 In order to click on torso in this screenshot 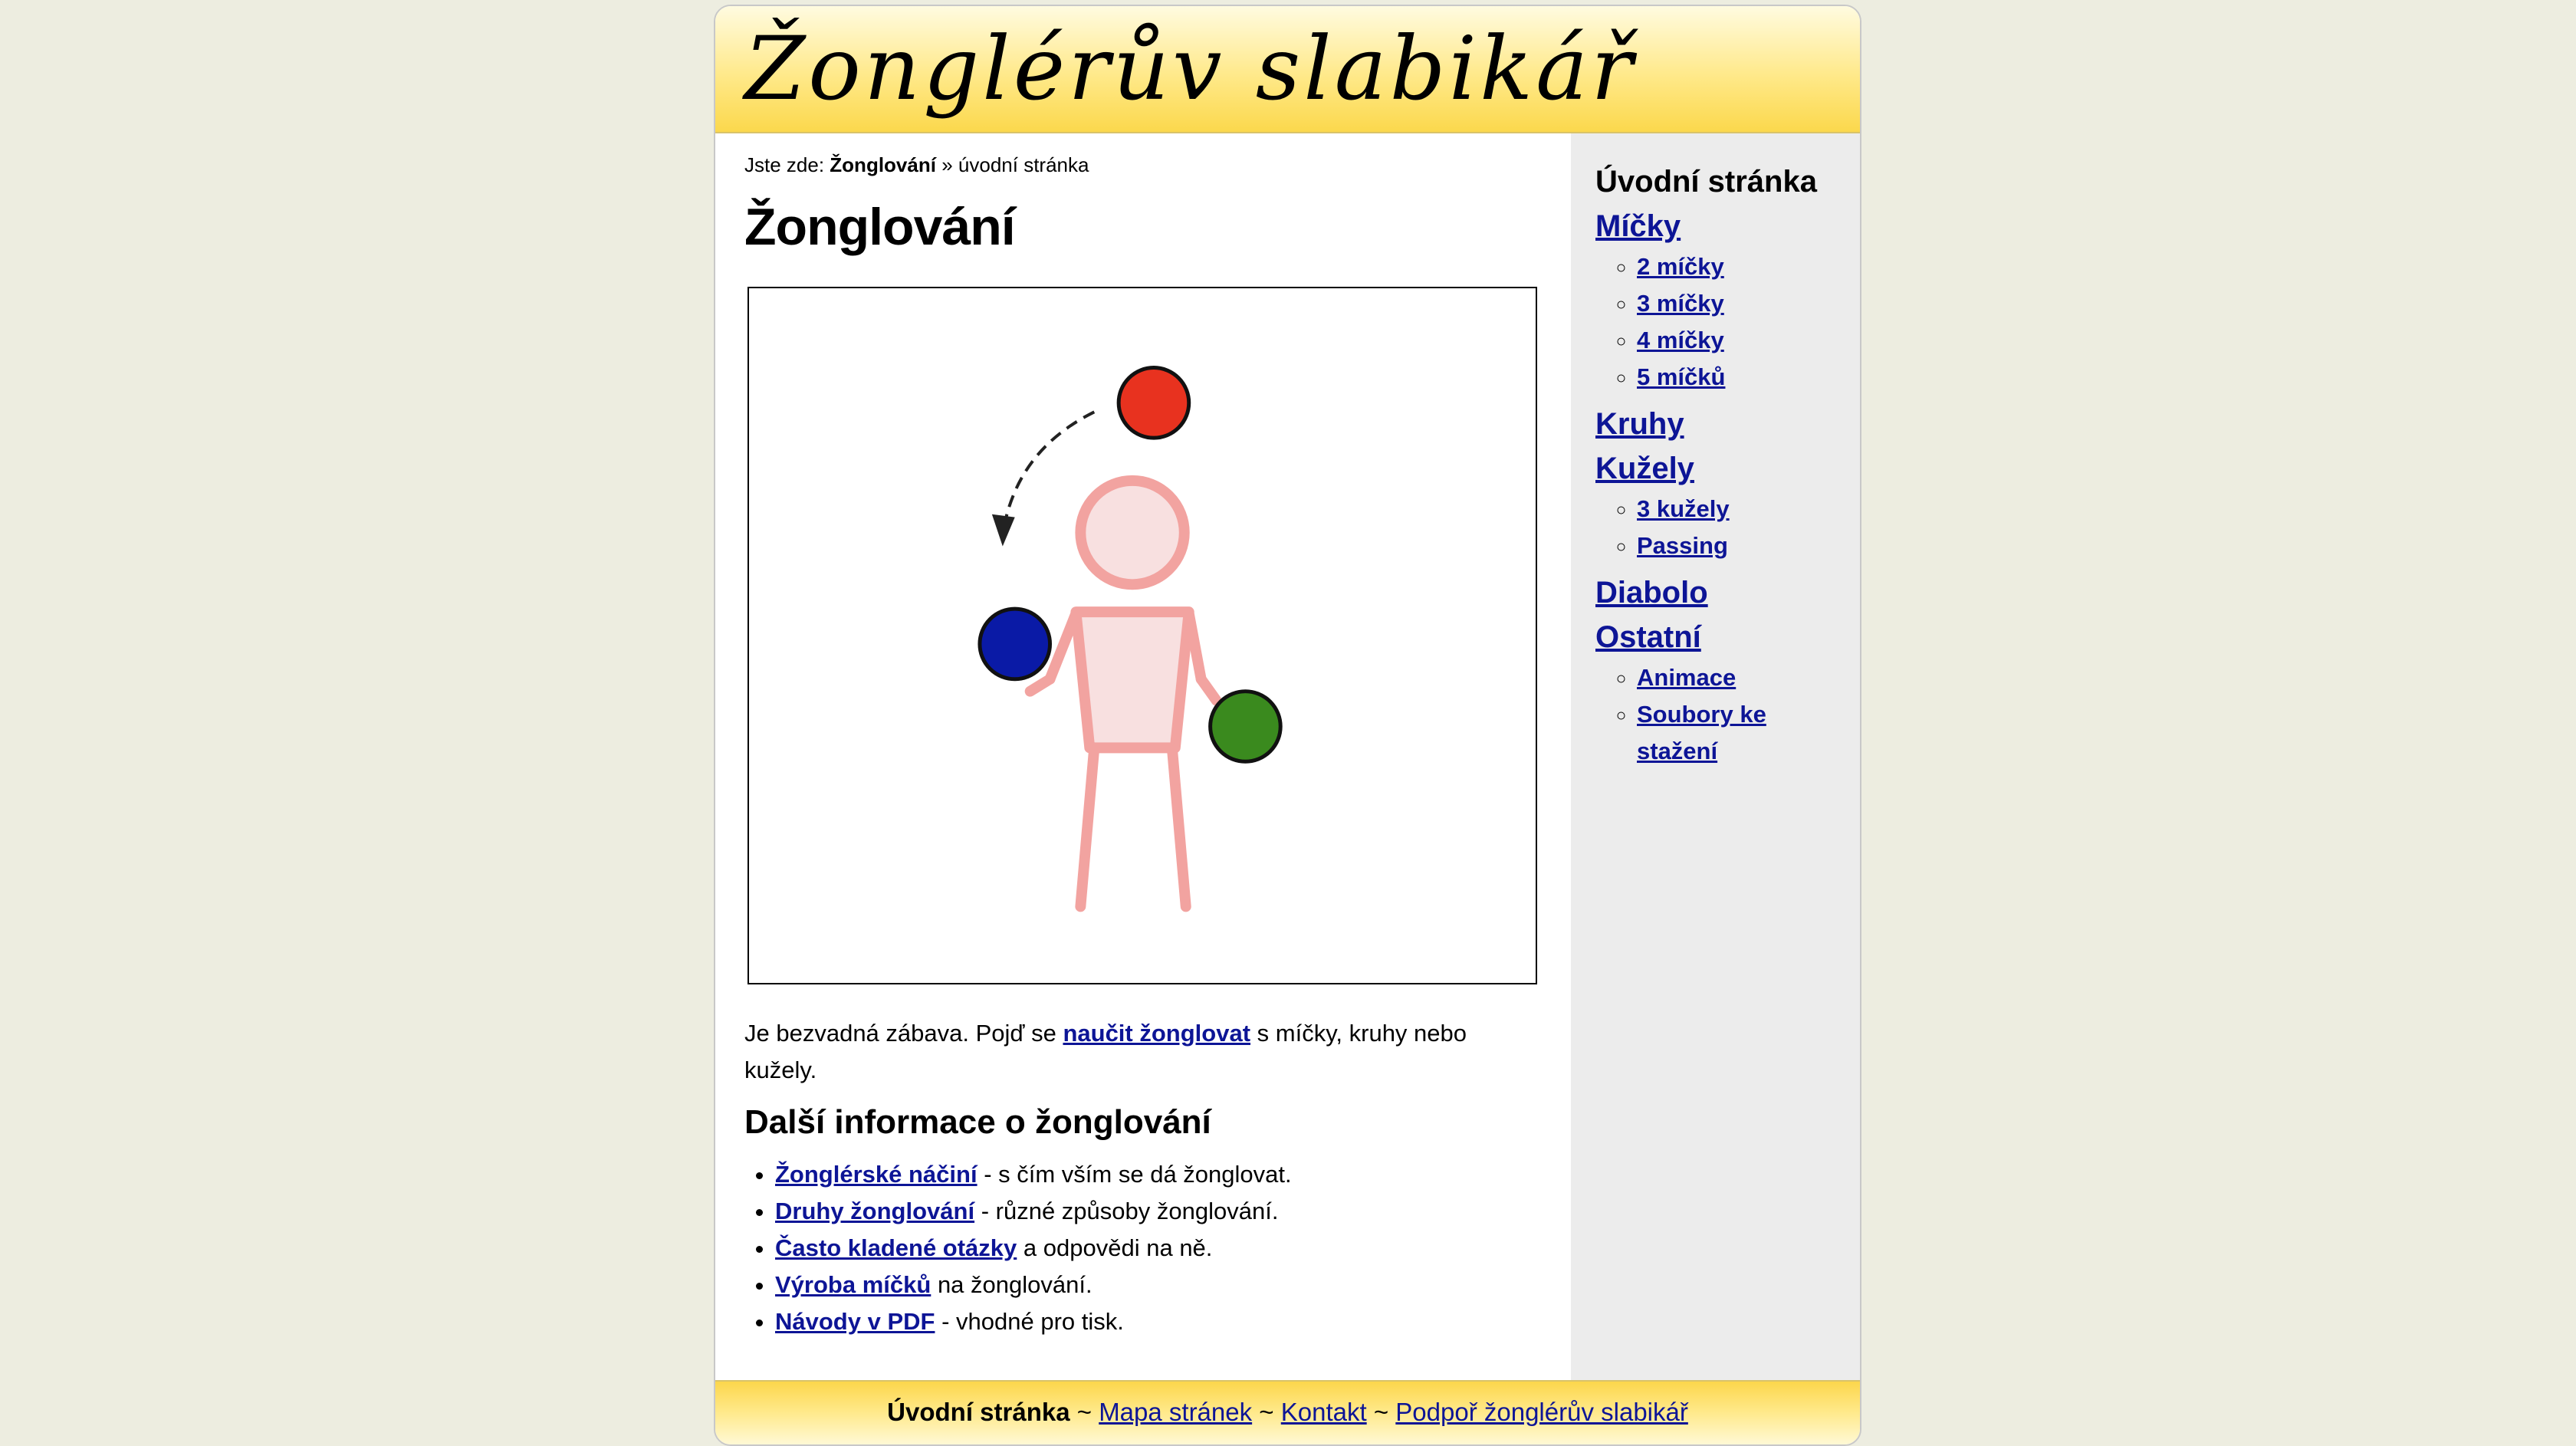, I will do `click(1132, 680)`.